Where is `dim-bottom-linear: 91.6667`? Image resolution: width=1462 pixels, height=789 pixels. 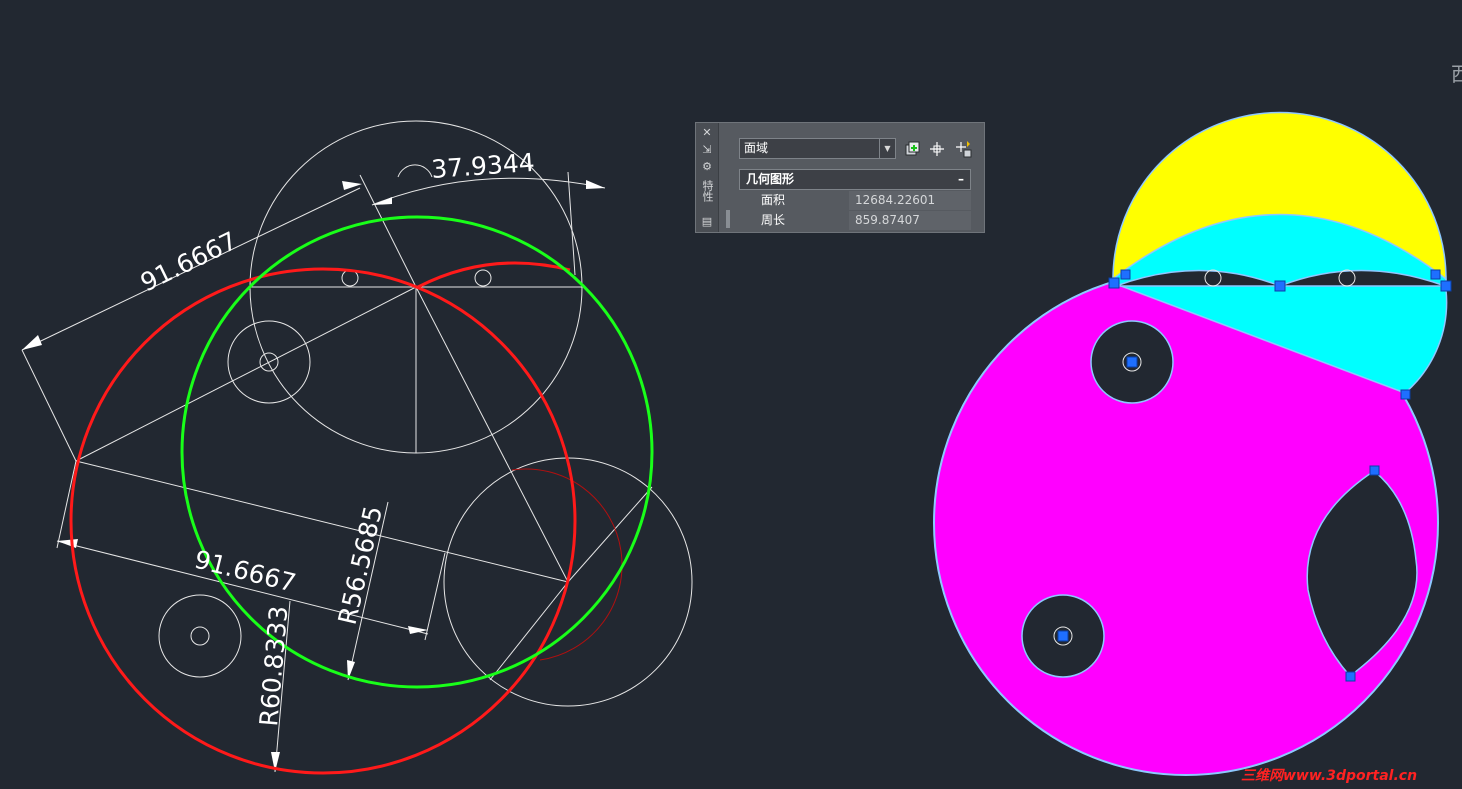
dim-bottom-linear: 91.6667 is located at coordinates (245, 571).